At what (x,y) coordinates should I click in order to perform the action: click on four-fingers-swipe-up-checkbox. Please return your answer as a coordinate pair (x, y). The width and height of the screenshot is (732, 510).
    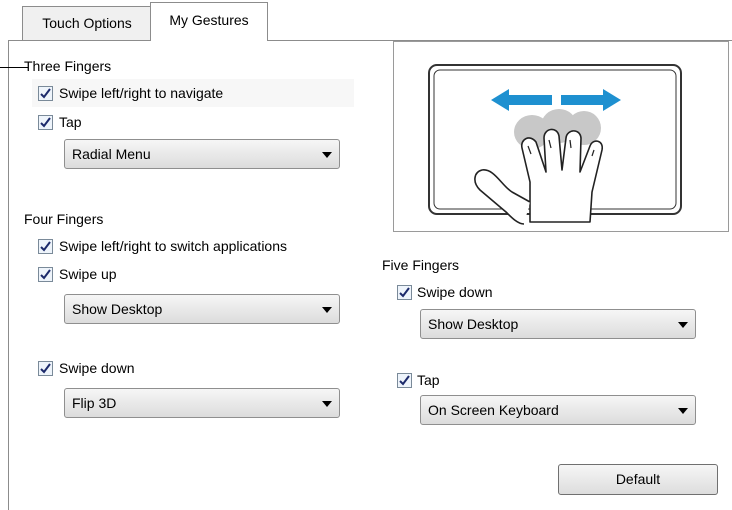
    Looking at the image, I should click on (45, 274).